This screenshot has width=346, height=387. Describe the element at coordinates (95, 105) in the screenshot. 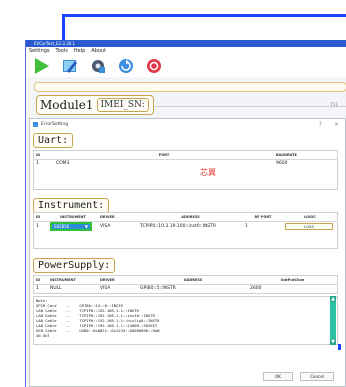

I see `module-header: Module1 IMEI_SN:` at that location.